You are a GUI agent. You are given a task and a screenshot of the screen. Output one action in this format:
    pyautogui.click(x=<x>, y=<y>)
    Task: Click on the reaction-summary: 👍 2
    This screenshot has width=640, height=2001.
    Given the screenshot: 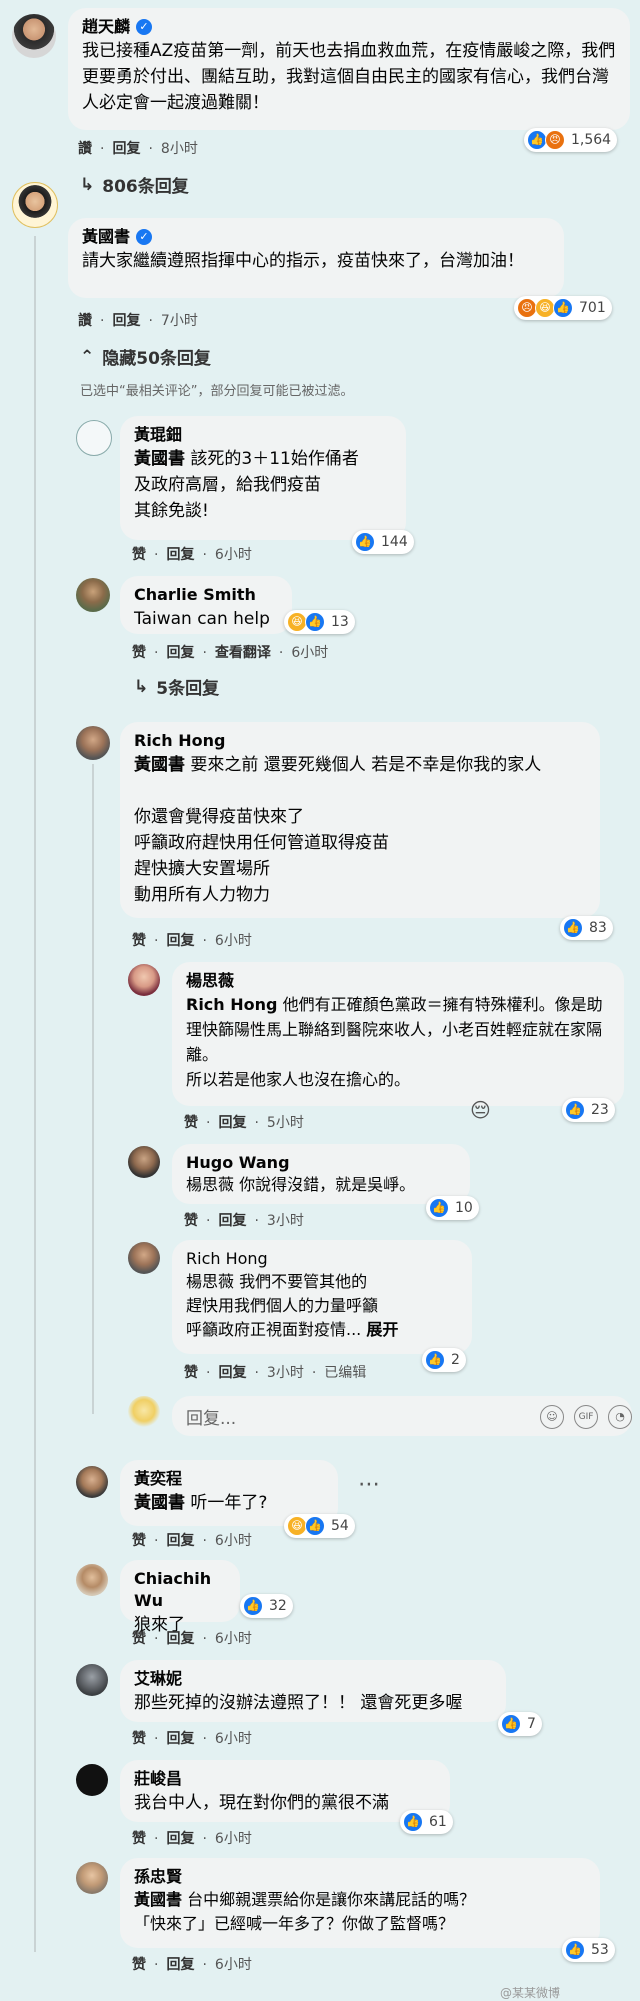 What is the action you would take?
    pyautogui.click(x=444, y=1360)
    